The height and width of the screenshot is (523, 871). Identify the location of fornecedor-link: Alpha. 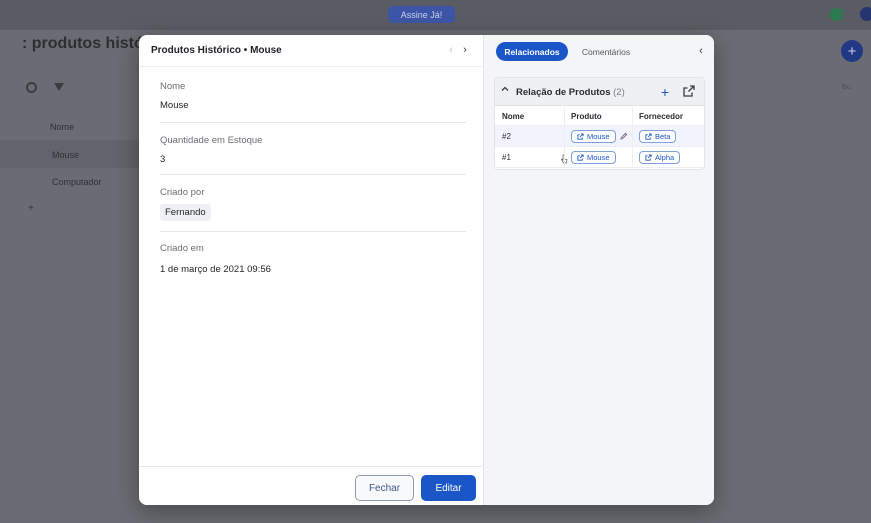
(660, 157).